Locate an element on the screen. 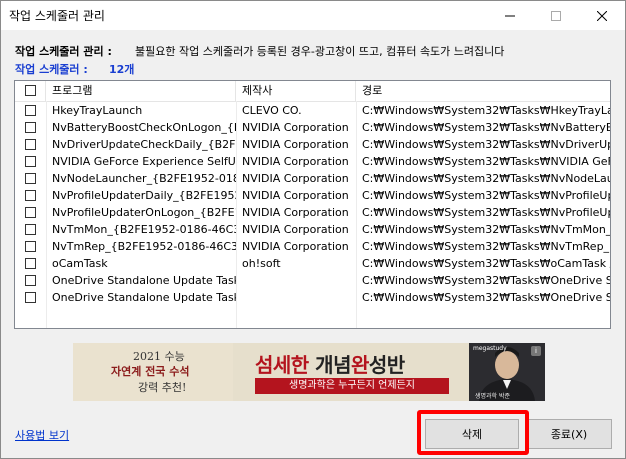 The width and height of the screenshot is (626, 459). window-title: 작업 스케줄러 관리 is located at coordinates (57, 16).